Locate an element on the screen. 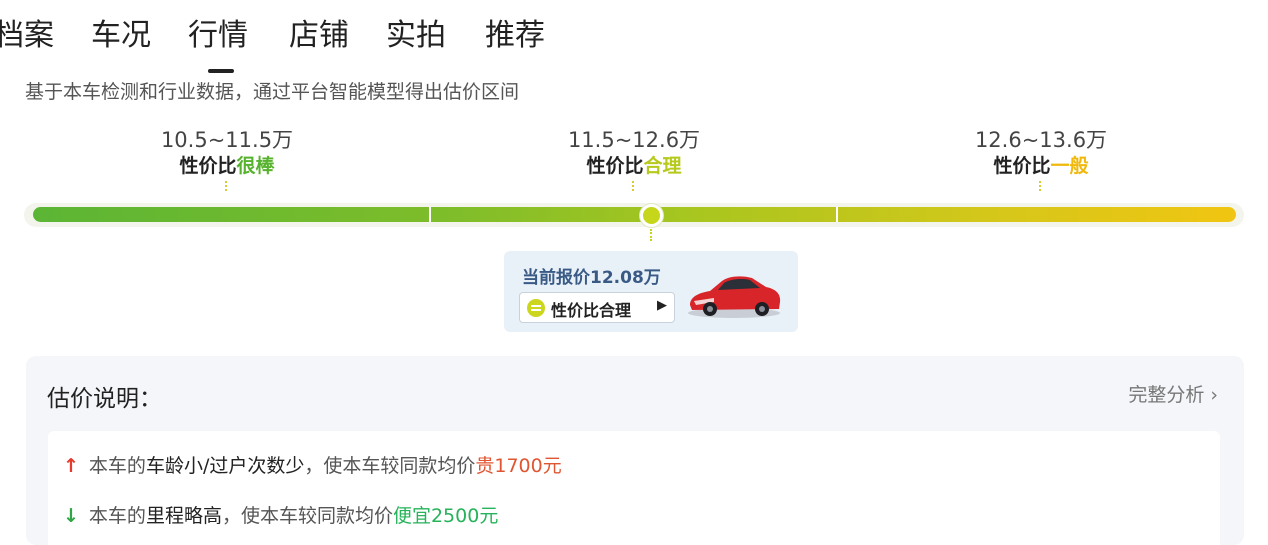 This screenshot has width=1268, height=545. segment-range: 11.5~12.6万 is located at coordinates (634, 140).